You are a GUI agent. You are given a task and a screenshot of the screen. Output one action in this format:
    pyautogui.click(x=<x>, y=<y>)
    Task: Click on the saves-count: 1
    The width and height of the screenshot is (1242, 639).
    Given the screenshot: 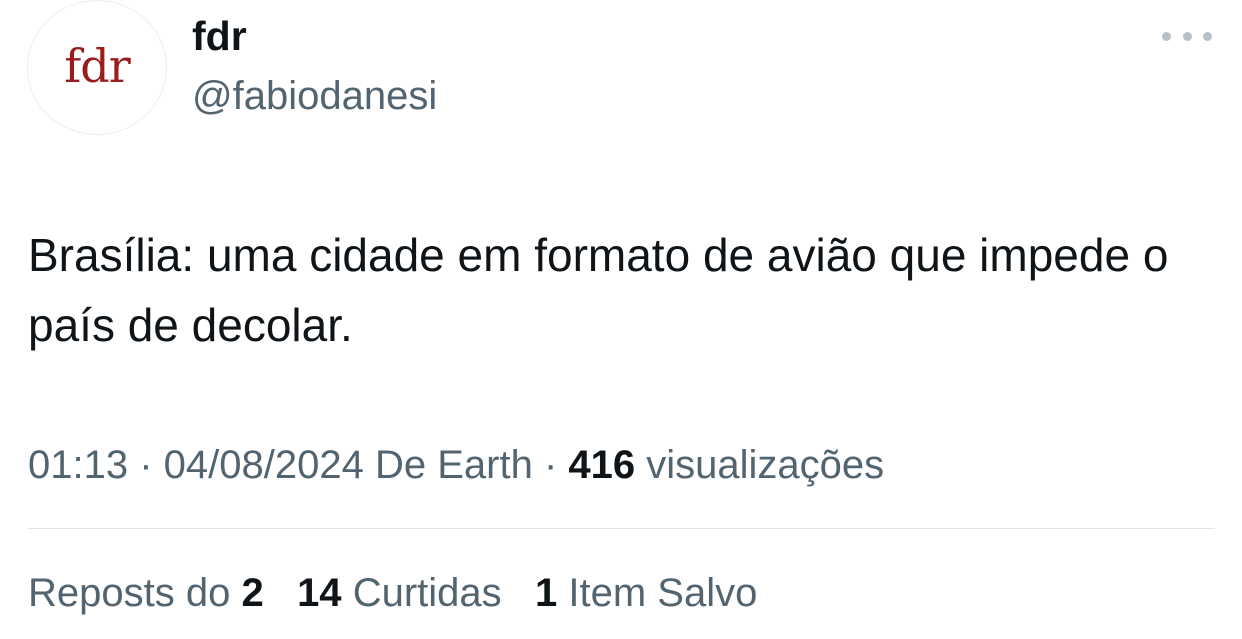 What is the action you would take?
    pyautogui.click(x=546, y=593)
    